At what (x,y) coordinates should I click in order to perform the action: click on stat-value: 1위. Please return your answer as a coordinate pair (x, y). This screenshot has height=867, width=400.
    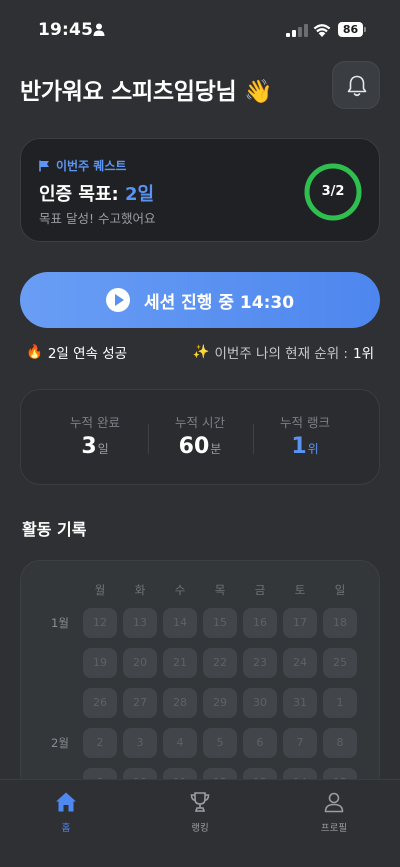
    Looking at the image, I should click on (305, 446).